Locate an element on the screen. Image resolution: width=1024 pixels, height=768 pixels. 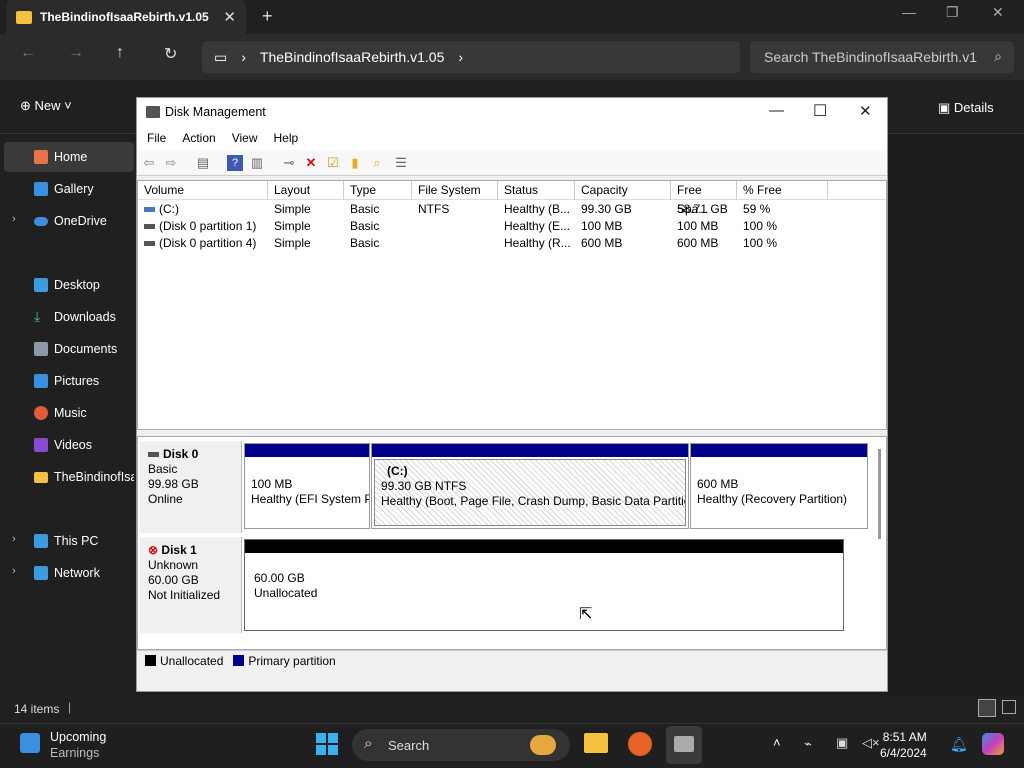
breadcrumb-item: TheBindinofIsaaRebirth.v1.05 is located at coordinates (352, 57).